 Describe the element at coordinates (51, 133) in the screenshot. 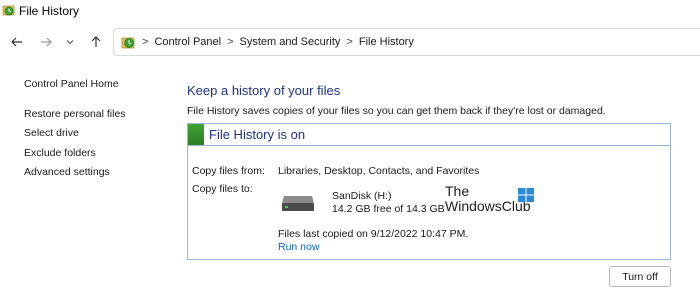

I see `sidebar-item-select-drive: Select drive` at that location.